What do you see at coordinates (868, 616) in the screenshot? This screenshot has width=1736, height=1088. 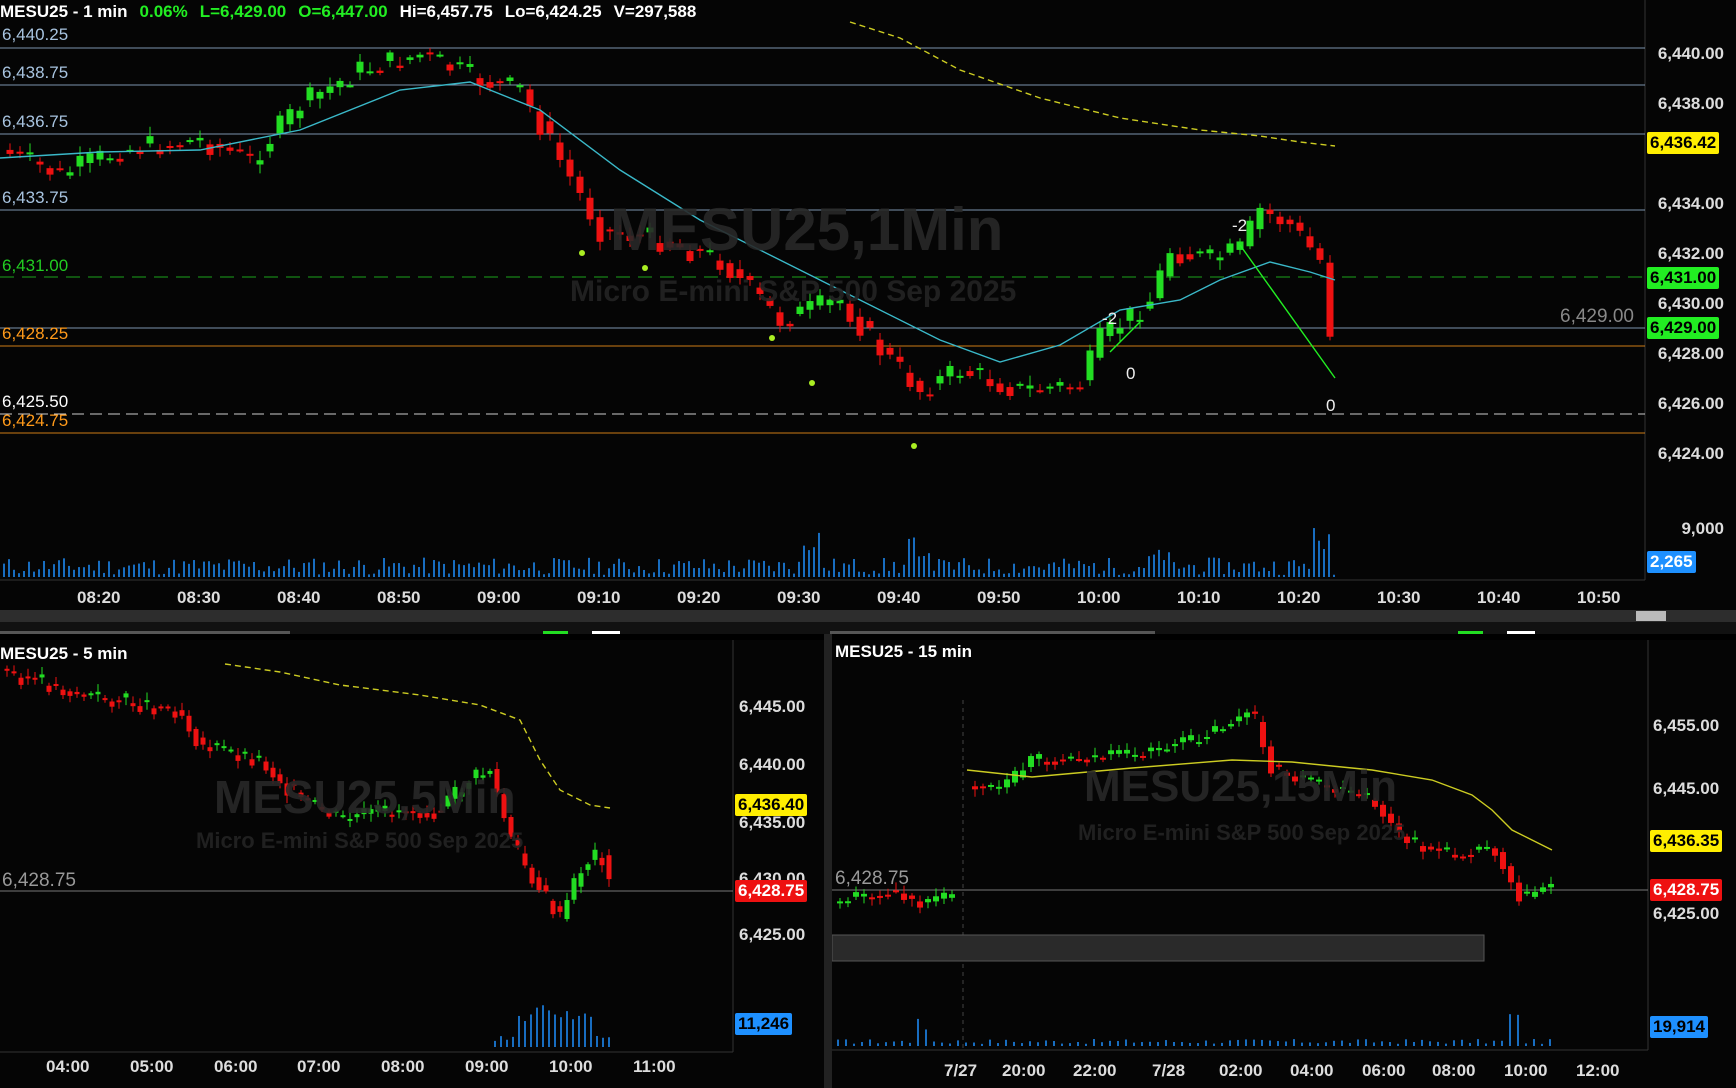 I see `horizontal-scrollbar` at bounding box center [868, 616].